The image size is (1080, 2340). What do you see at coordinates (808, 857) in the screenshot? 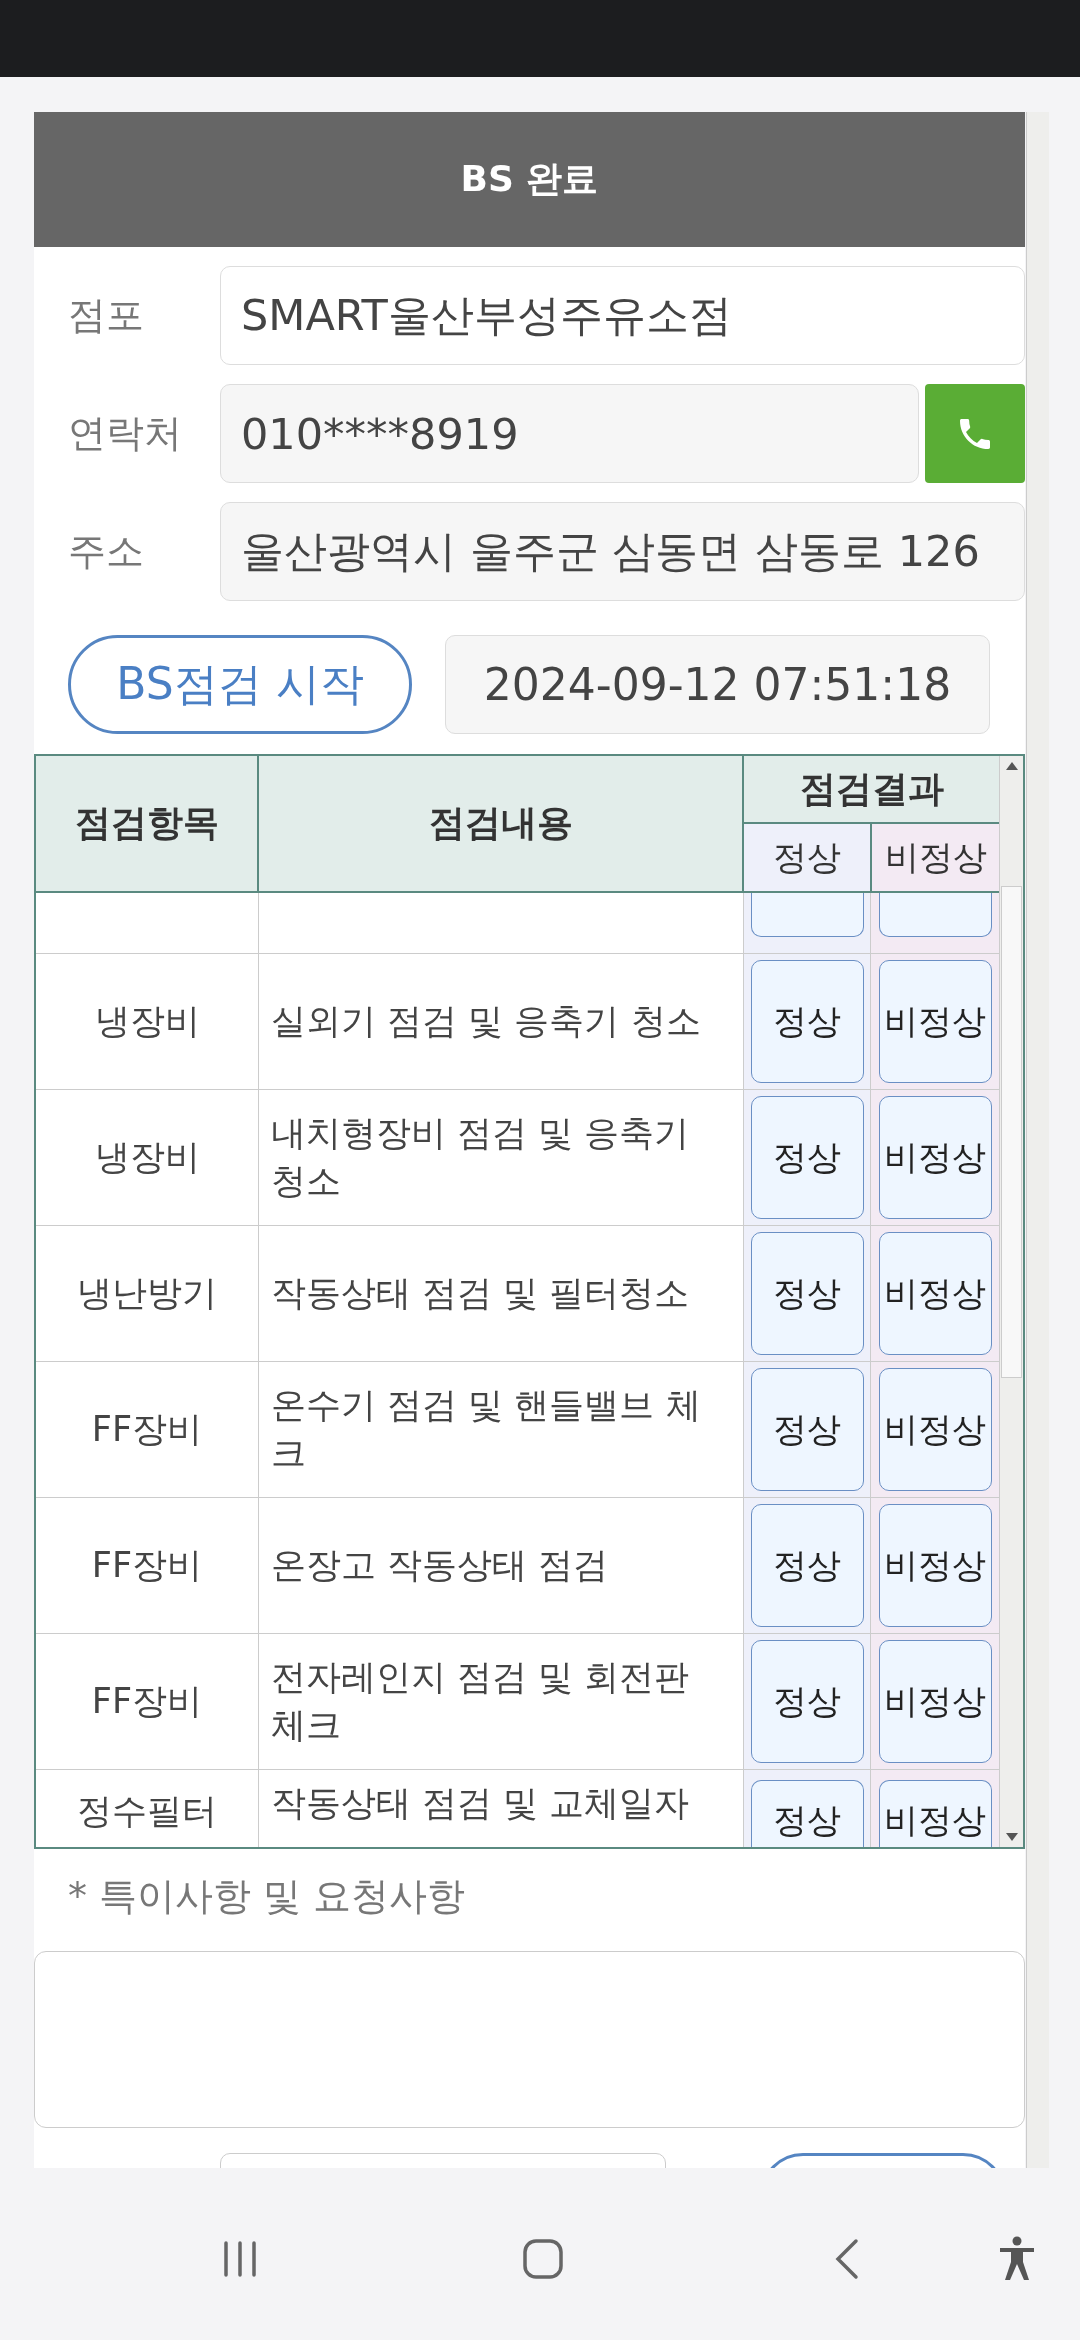
I see `column-header: 정상` at bounding box center [808, 857].